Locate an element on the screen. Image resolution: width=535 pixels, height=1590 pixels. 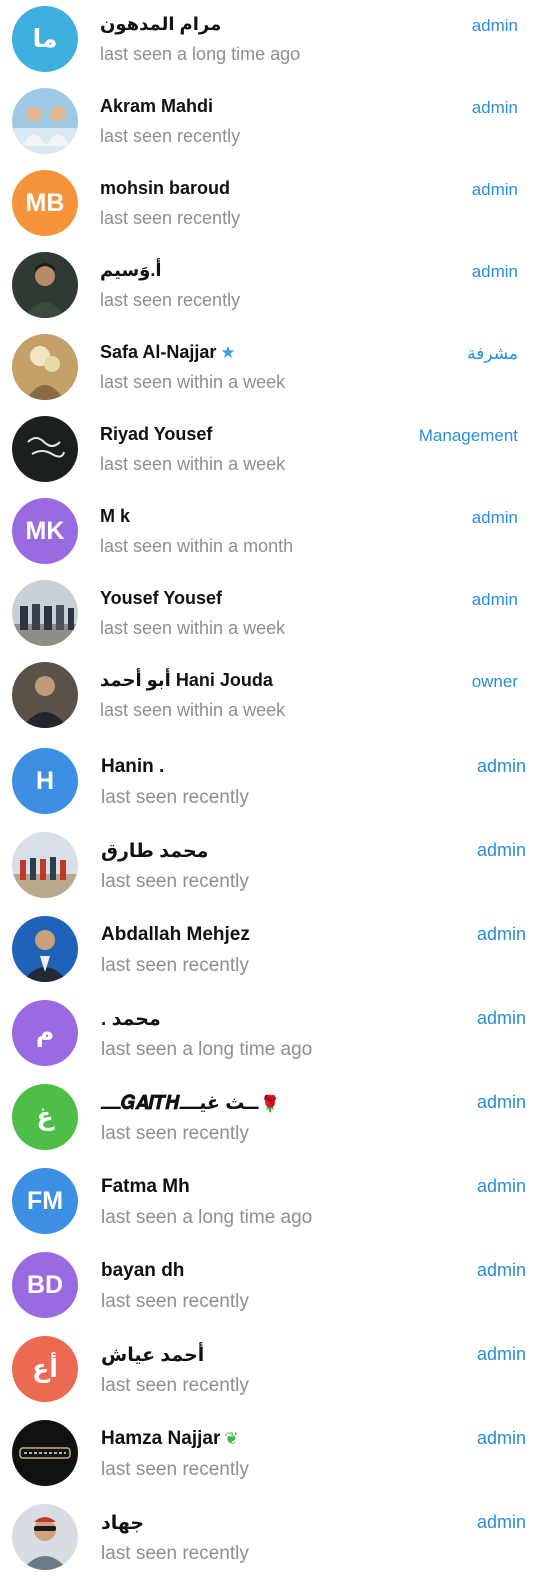
member-row: م . محمد last seen a long time ago admin is located at coordinates (267, 1034).